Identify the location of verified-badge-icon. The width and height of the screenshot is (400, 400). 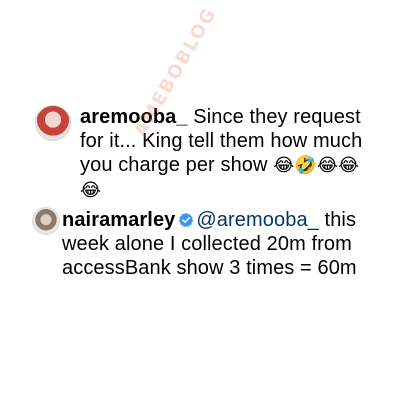
(186, 220).